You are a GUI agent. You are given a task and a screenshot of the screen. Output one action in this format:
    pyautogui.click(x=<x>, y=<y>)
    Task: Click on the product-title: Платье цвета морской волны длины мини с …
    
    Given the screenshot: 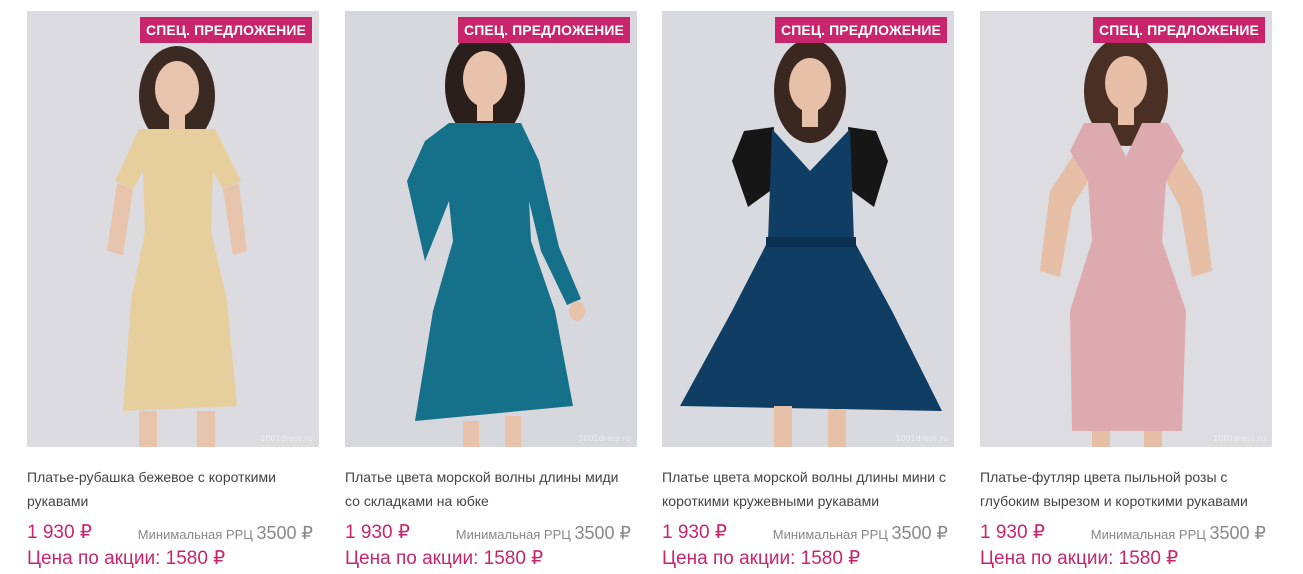 What is the action you would take?
    pyautogui.click(x=808, y=489)
    